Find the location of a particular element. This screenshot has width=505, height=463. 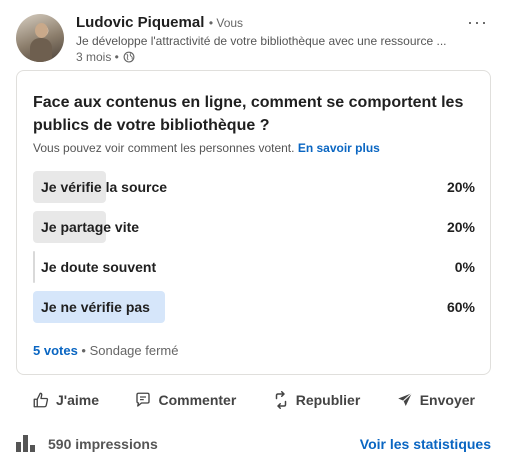

repost-button: Republier is located at coordinates (316, 400).